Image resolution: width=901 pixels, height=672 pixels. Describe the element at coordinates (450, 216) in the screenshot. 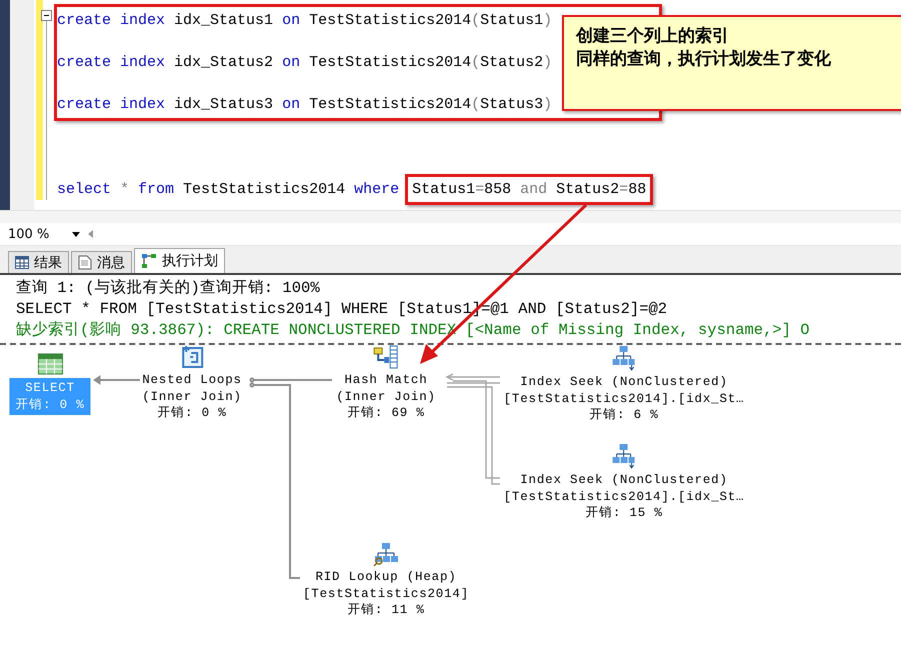

I see `scrollbar-track` at that location.